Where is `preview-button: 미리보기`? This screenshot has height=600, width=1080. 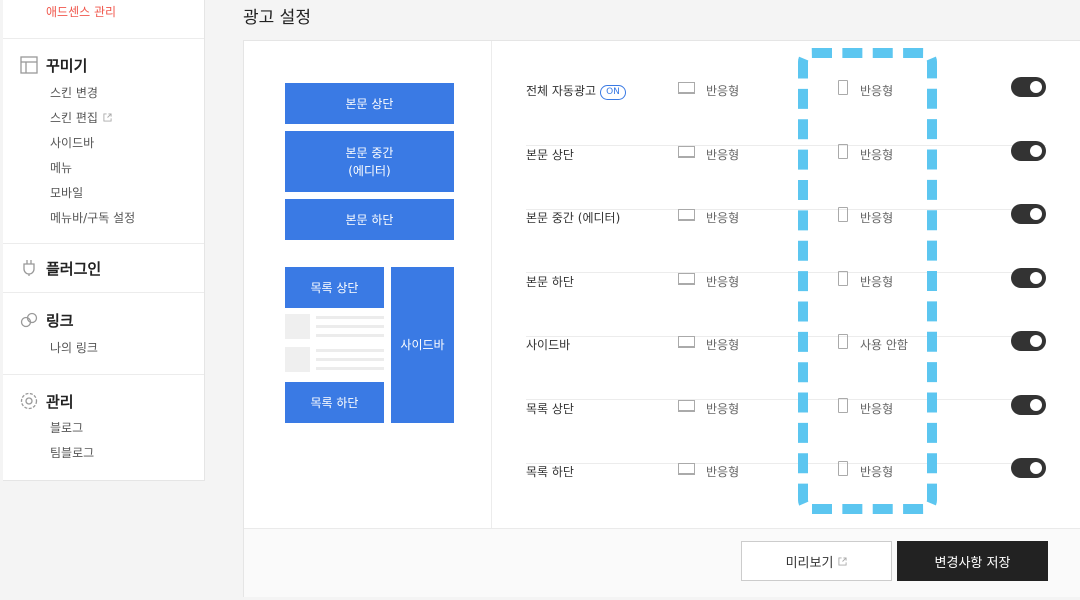
preview-button: 미리보기 is located at coordinates (816, 561).